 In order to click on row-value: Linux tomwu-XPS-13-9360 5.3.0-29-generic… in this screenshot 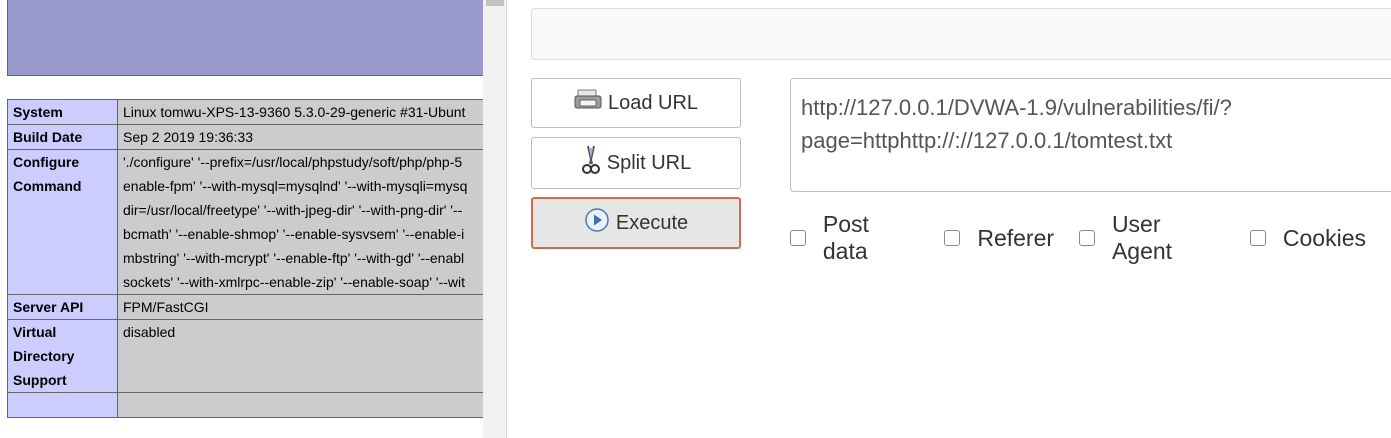, I will do `click(300, 112)`.